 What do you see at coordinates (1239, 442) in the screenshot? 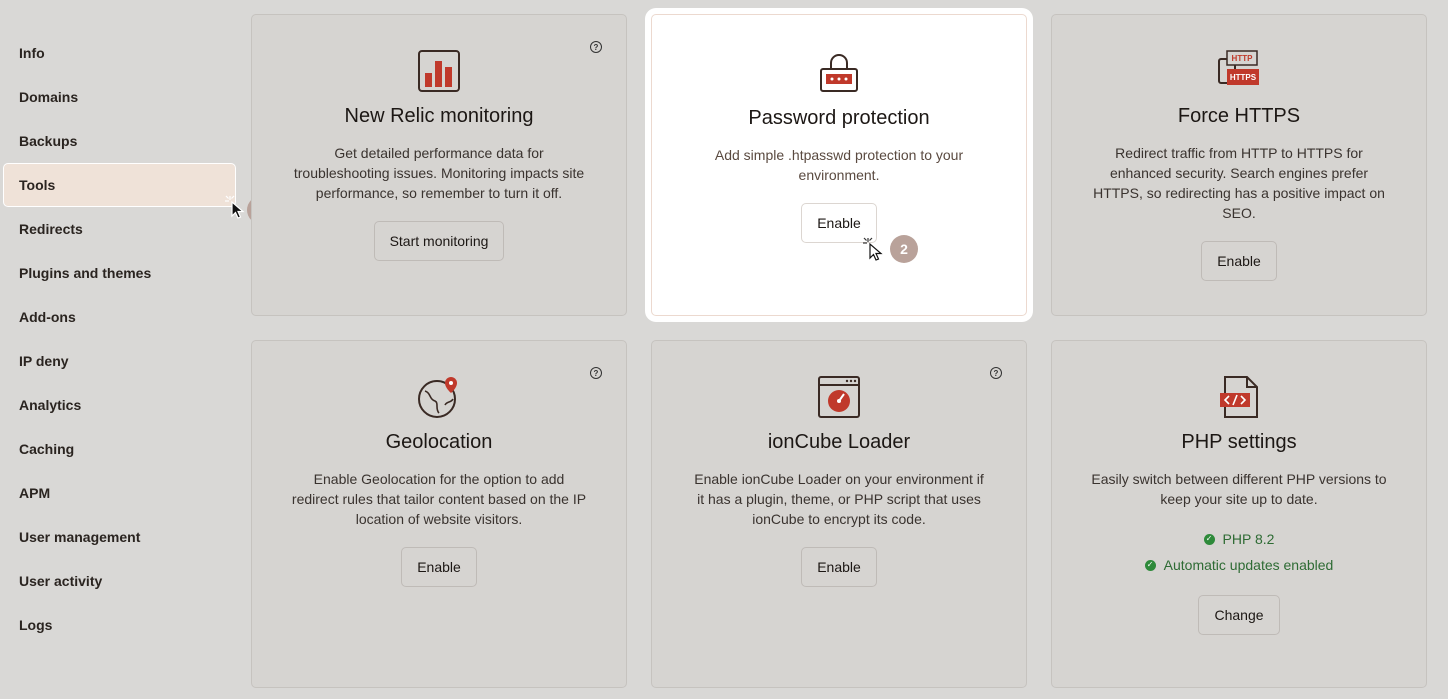
I see `card-title: PHP settings` at bounding box center [1239, 442].